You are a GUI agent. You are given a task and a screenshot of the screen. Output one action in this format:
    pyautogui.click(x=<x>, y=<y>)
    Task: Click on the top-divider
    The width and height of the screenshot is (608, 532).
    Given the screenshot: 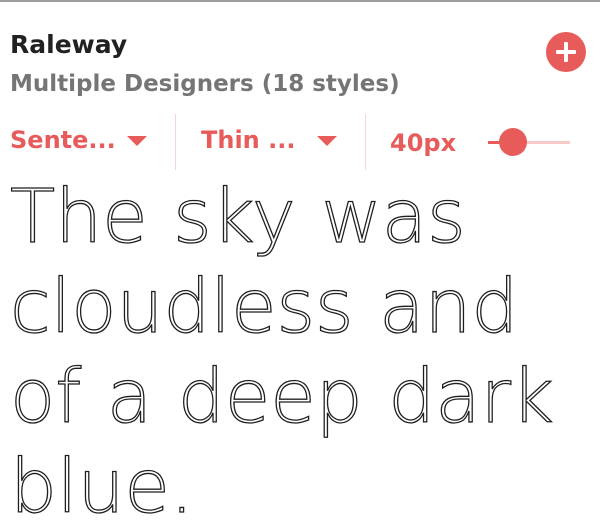 What is the action you would take?
    pyautogui.click(x=300, y=1)
    